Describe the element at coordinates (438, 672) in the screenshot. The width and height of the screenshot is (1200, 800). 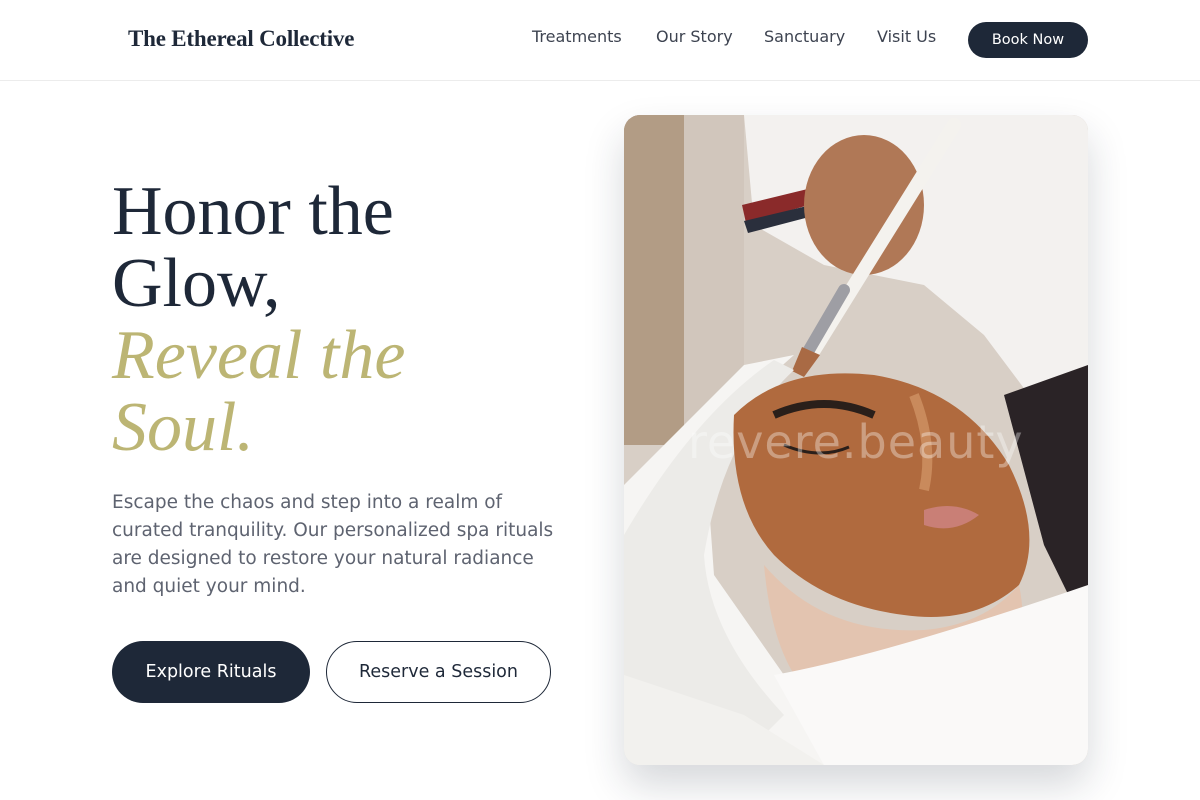
I see `reserve-session-button: Reserve a Session` at that location.